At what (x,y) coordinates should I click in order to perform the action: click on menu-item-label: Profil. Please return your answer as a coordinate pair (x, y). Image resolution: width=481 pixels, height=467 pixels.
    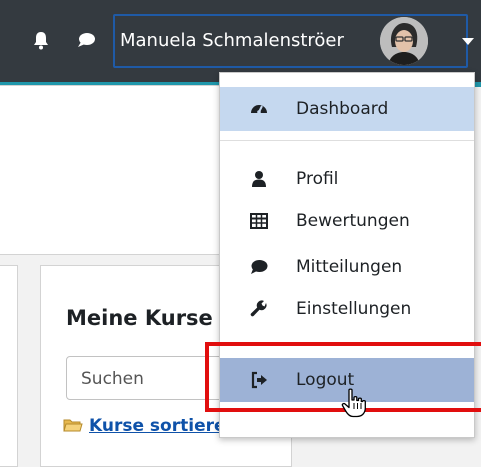
    Looking at the image, I should click on (317, 179).